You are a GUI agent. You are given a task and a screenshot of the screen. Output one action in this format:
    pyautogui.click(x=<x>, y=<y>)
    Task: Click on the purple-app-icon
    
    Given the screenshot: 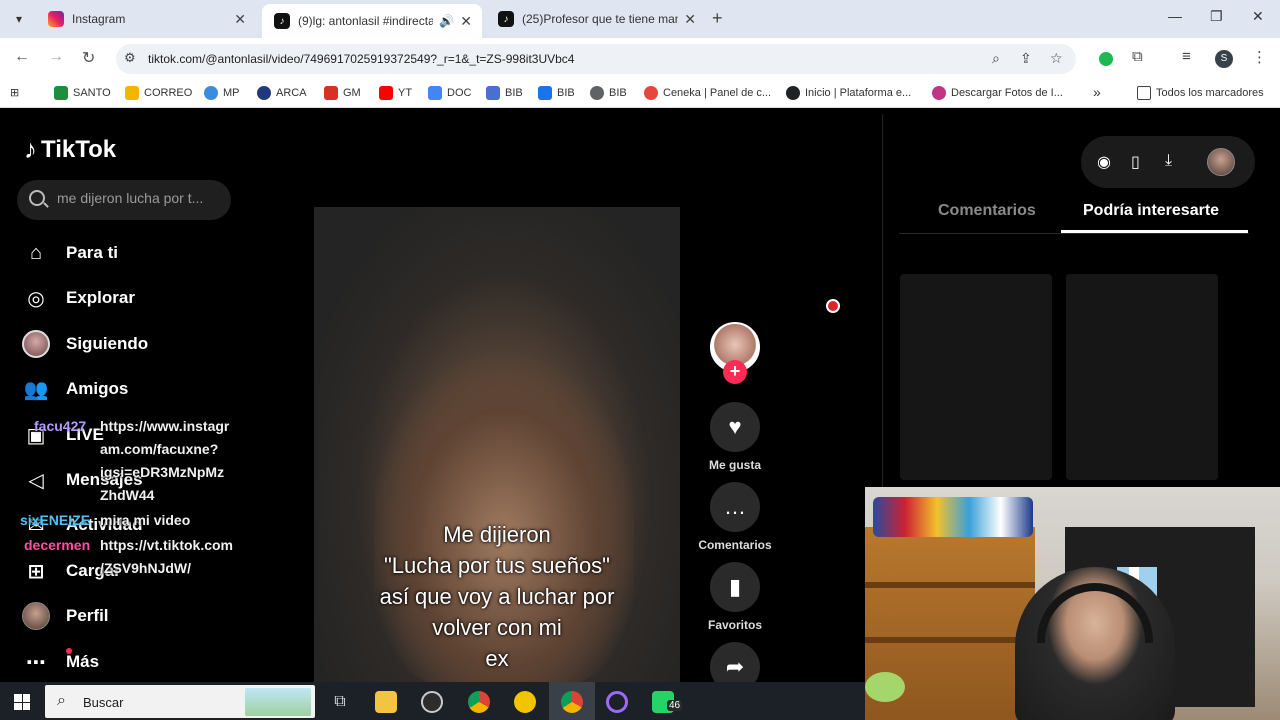 What is the action you would take?
    pyautogui.click(x=617, y=702)
    